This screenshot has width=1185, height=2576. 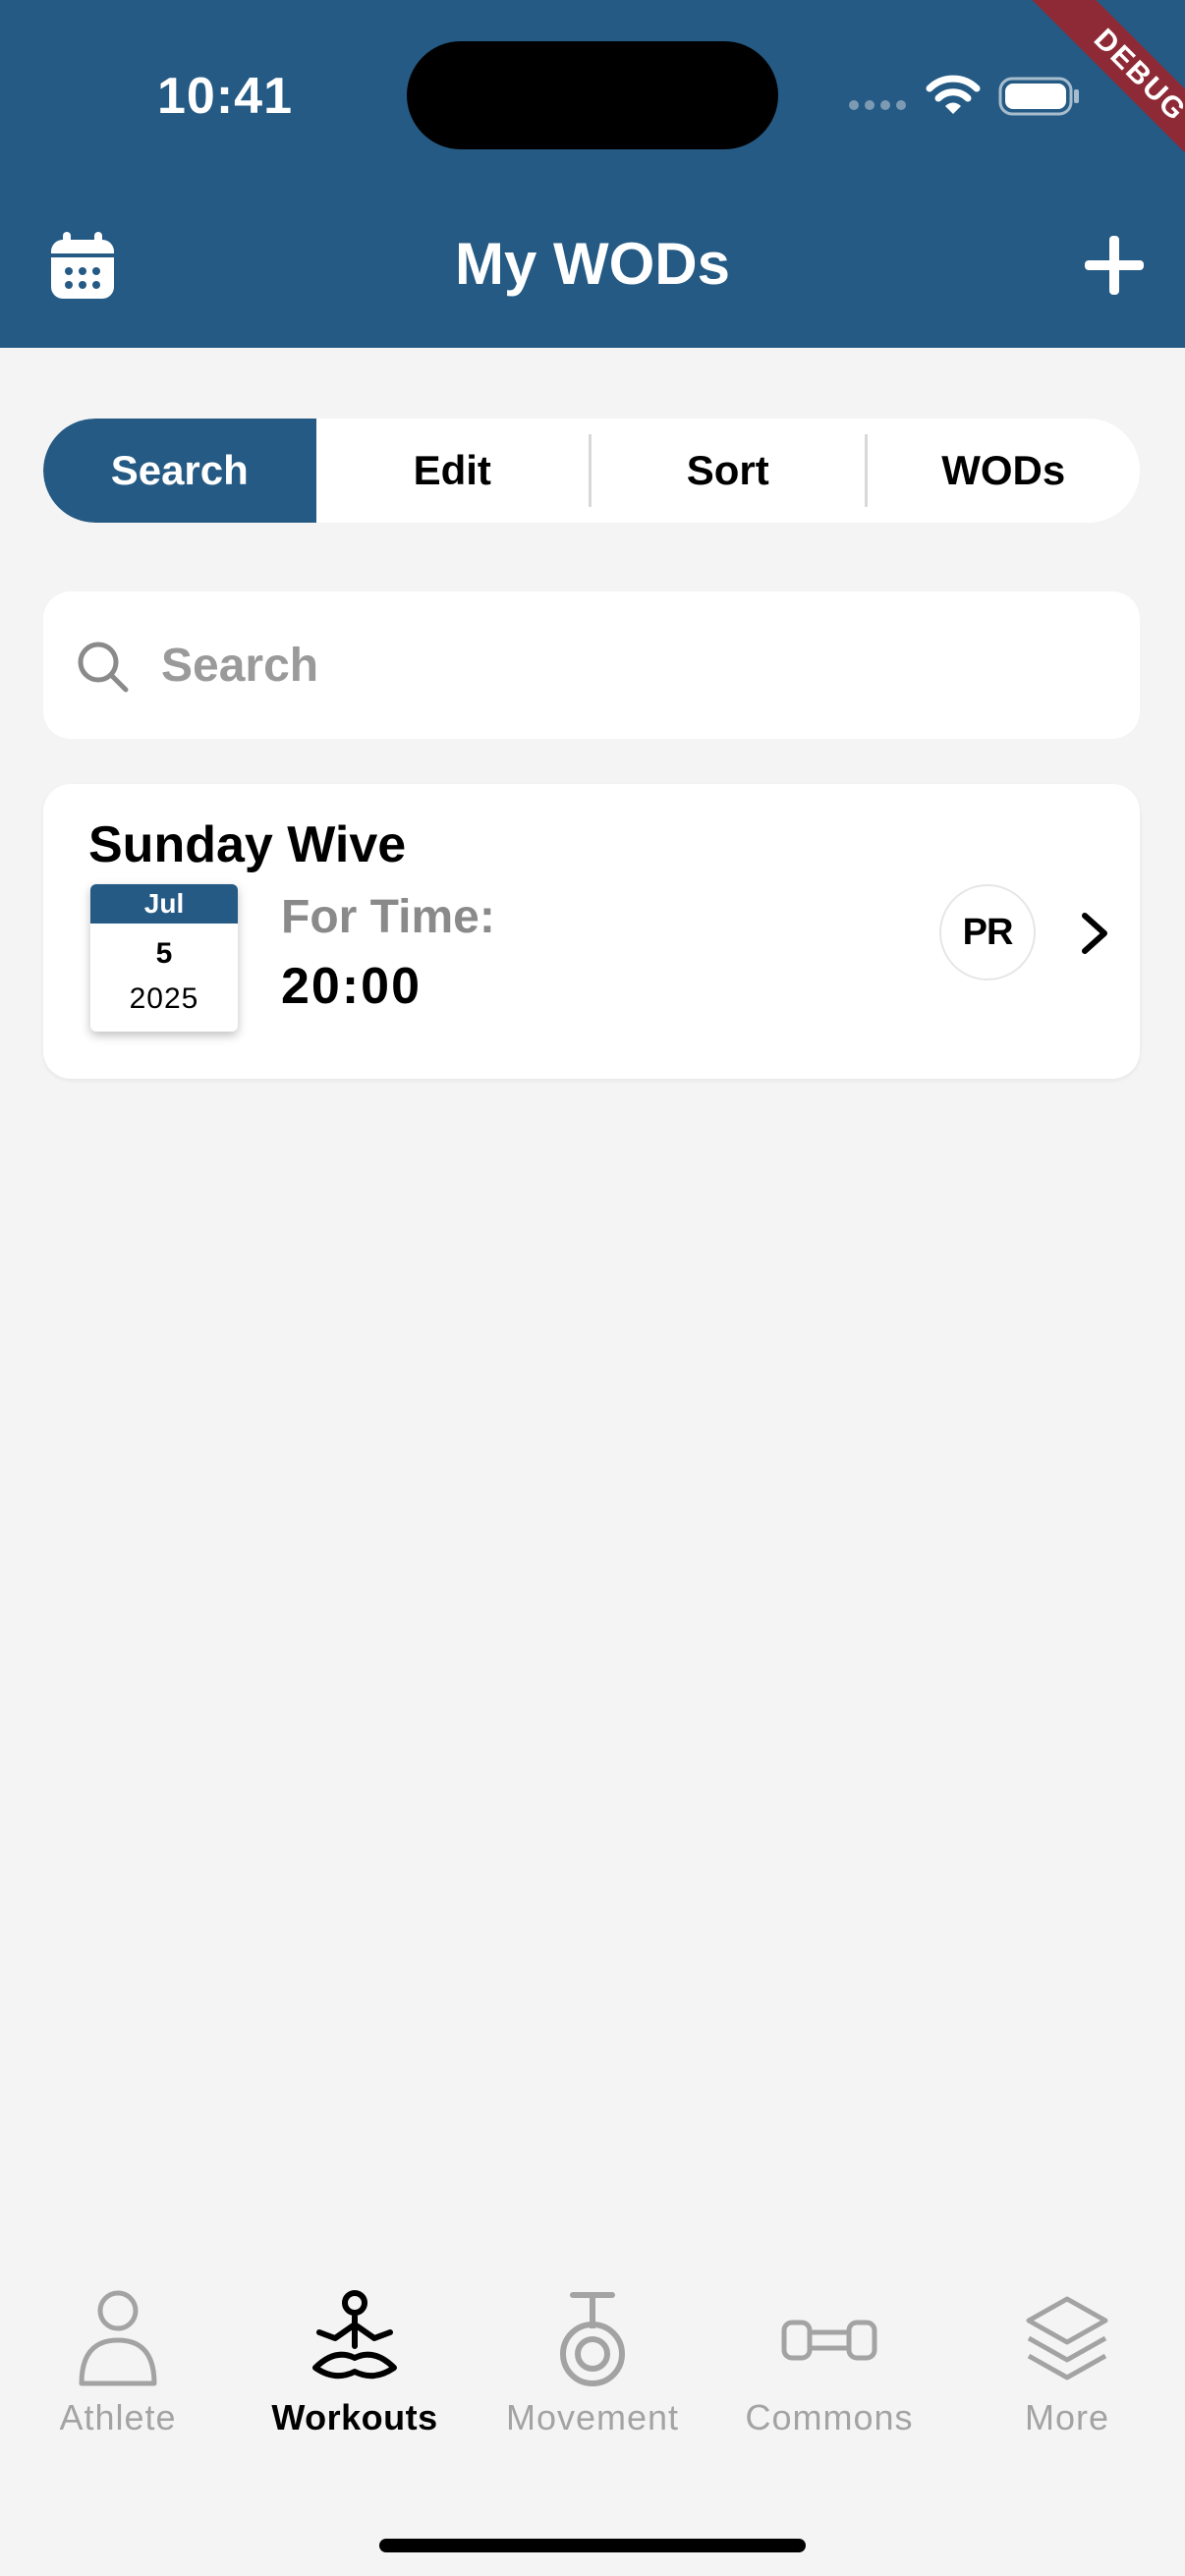 I want to click on workout-result: 20:00, so click(x=352, y=986).